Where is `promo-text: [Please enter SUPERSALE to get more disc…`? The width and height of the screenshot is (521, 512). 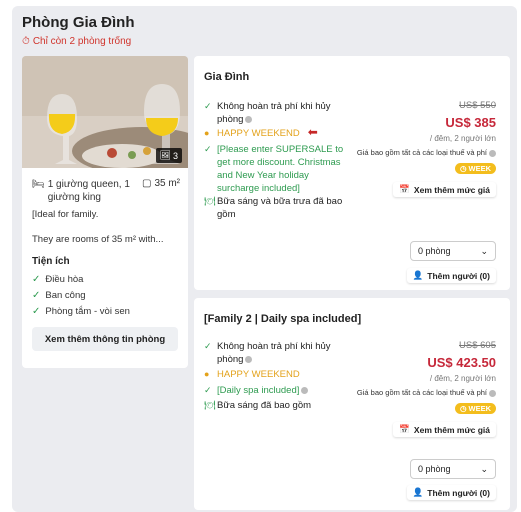 promo-text: [Please enter SUPERSALE to get more disc… is located at coordinates (280, 169).